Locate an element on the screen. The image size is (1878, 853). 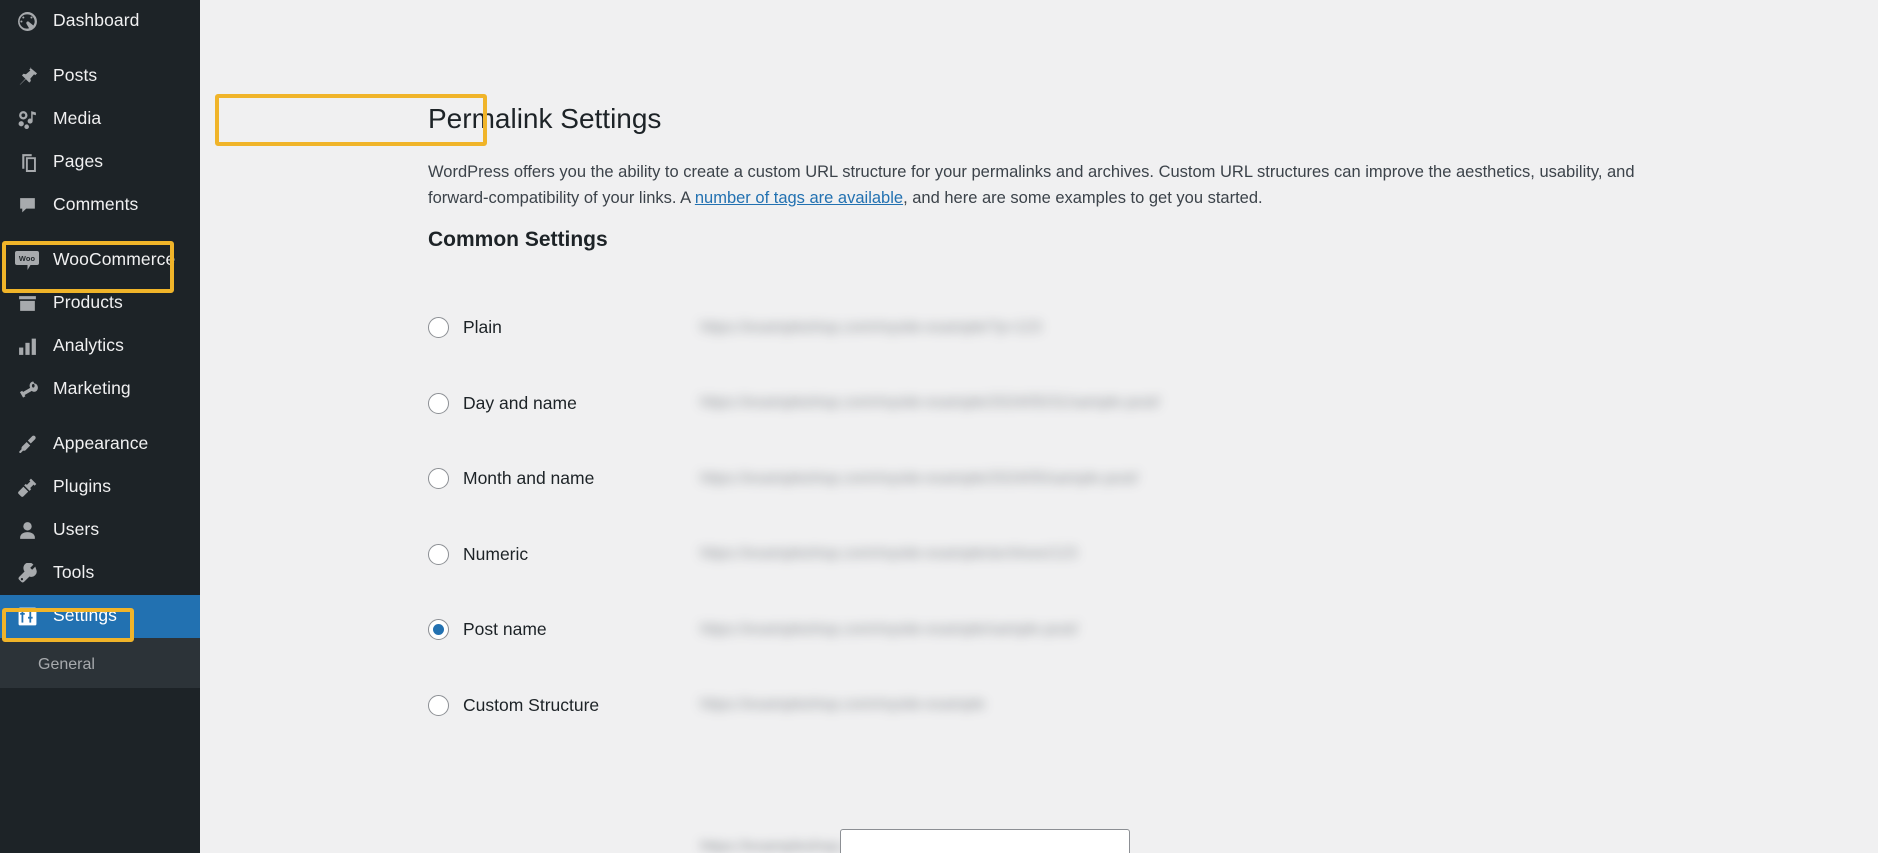
sidebar-item-label: Settings is located at coordinates (85, 615).